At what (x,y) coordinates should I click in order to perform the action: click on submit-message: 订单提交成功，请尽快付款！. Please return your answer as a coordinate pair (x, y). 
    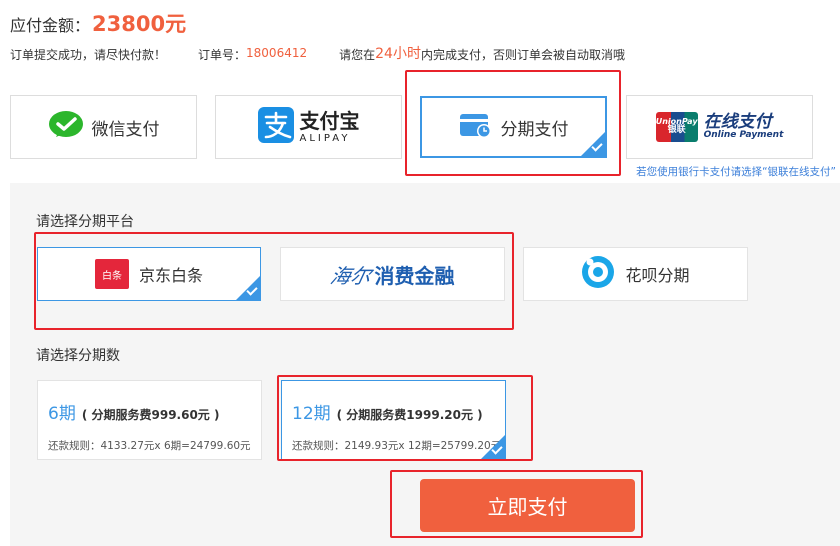
    Looking at the image, I should click on (88, 55).